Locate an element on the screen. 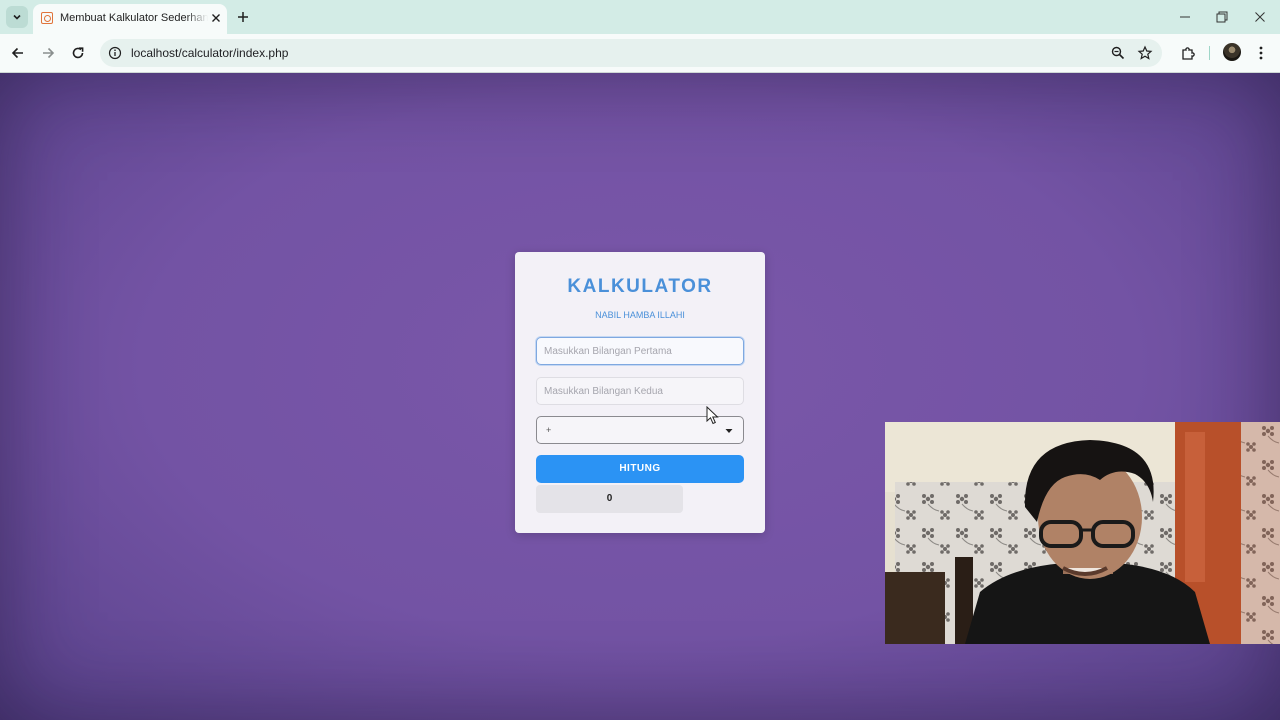  info-icon is located at coordinates (115, 53).